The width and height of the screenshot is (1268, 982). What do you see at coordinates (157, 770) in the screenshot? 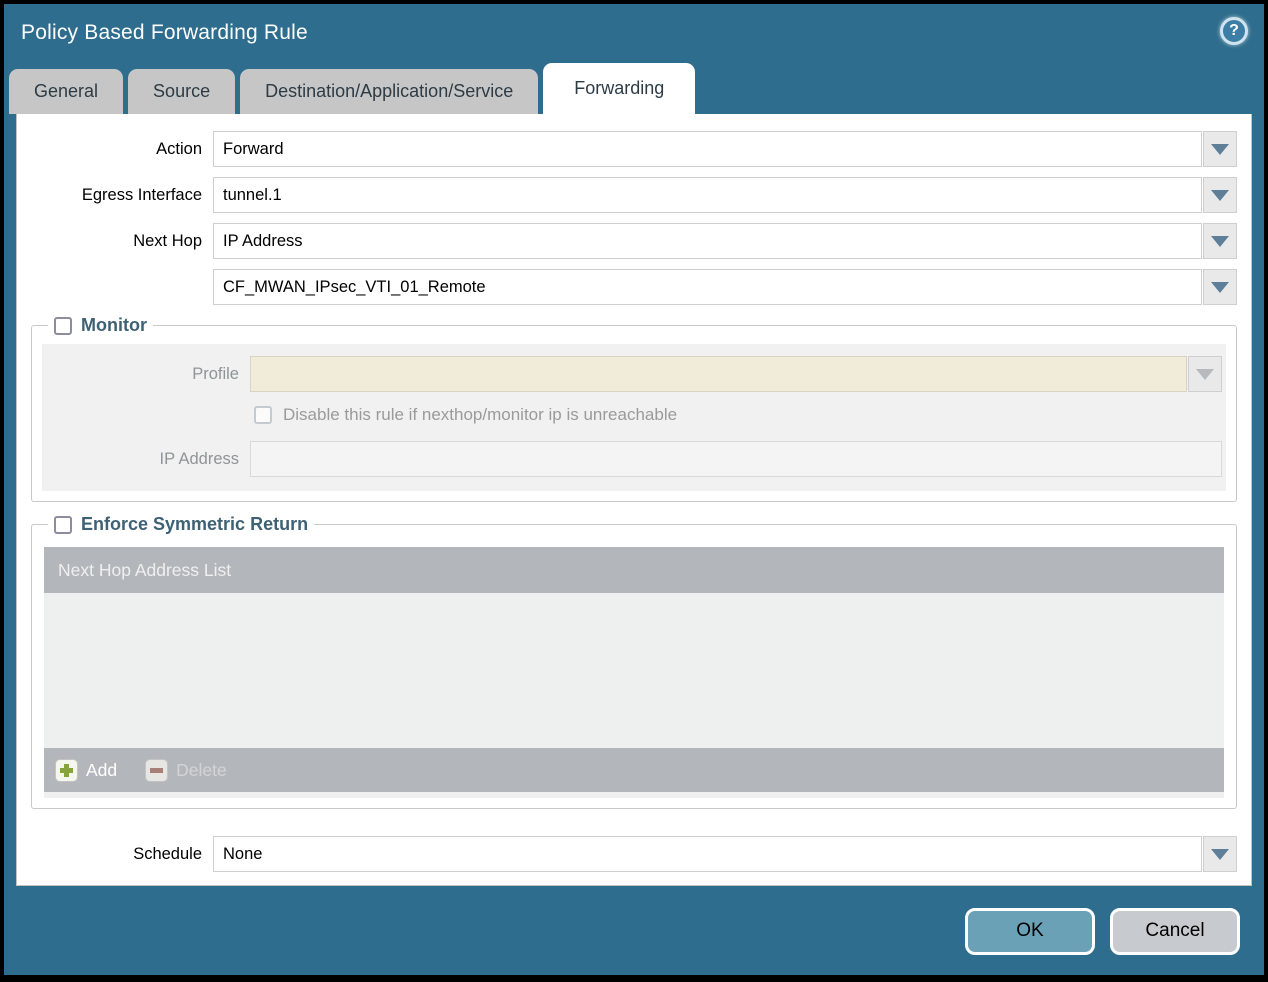
I see `minus-icon` at bounding box center [157, 770].